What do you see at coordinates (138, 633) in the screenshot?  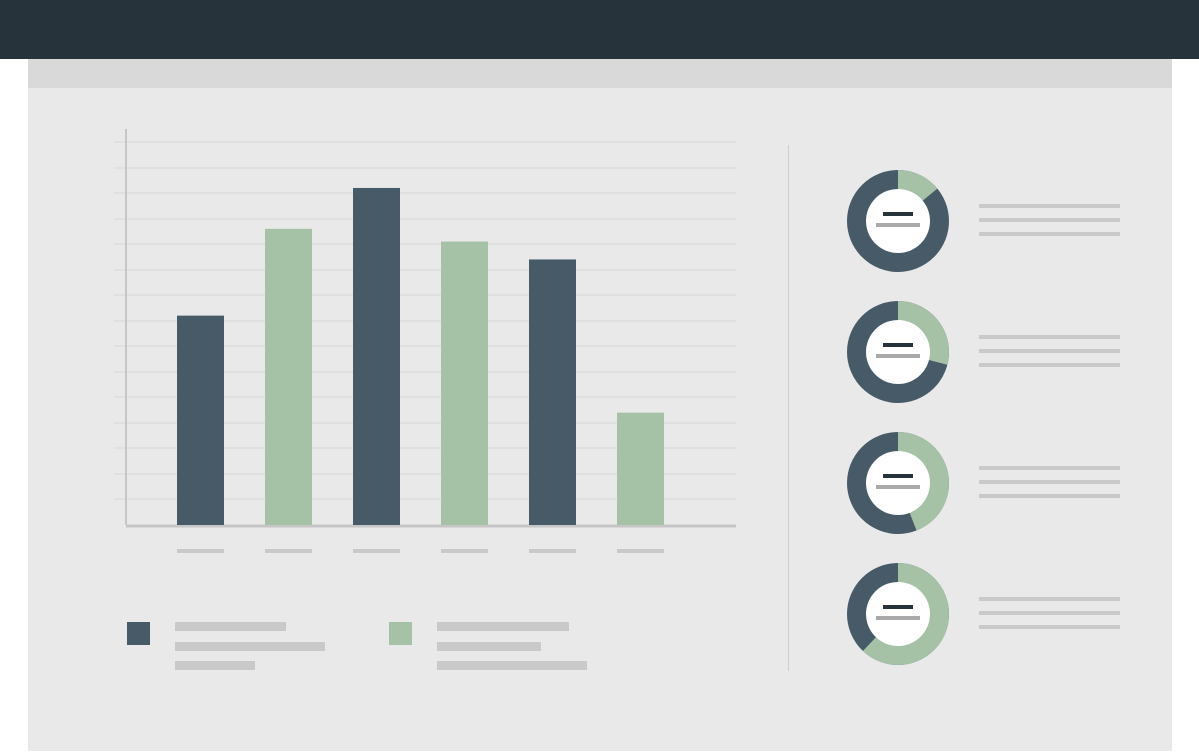 I see `legend-swatch-dark` at bounding box center [138, 633].